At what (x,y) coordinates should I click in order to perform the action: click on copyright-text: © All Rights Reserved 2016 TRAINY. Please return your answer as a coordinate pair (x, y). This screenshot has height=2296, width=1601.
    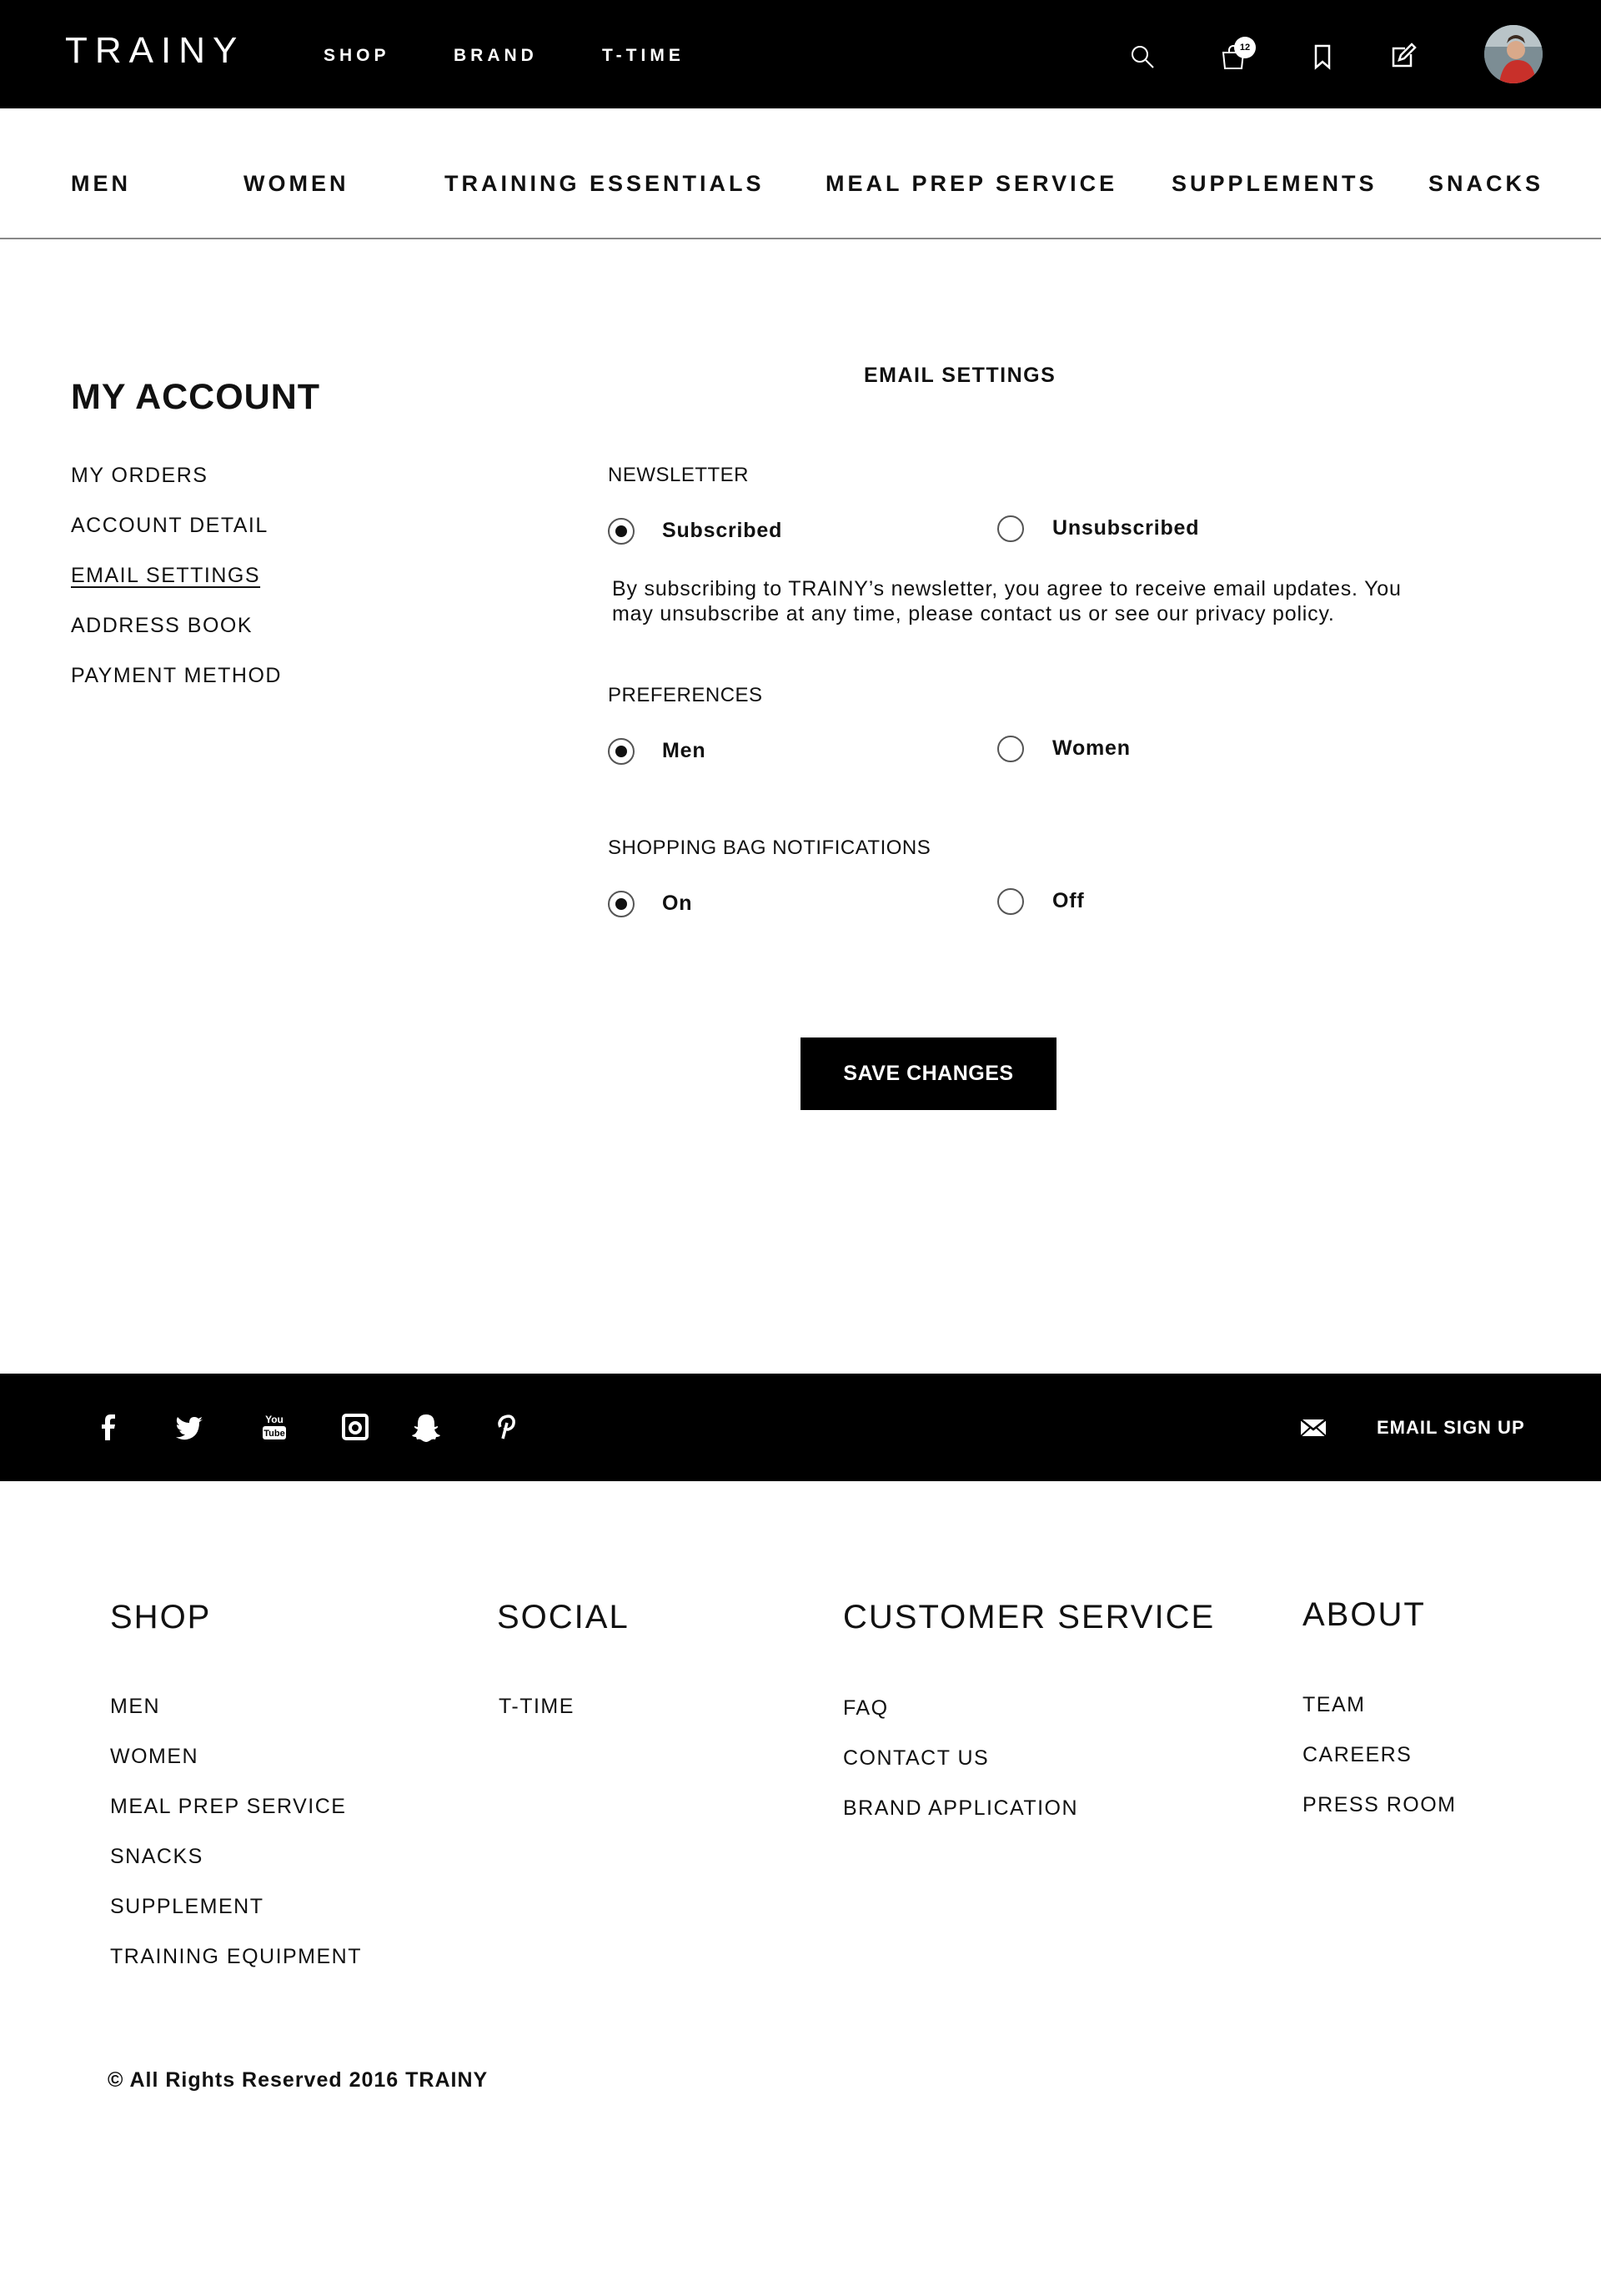
    Looking at the image, I should click on (298, 2080).